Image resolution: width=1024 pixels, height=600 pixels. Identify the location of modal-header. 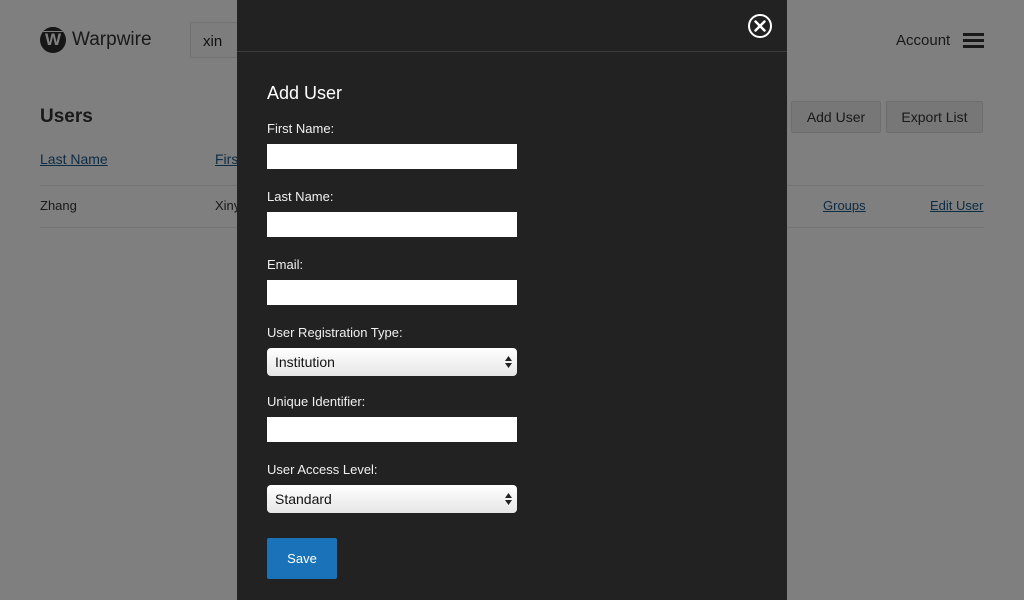
(512, 26).